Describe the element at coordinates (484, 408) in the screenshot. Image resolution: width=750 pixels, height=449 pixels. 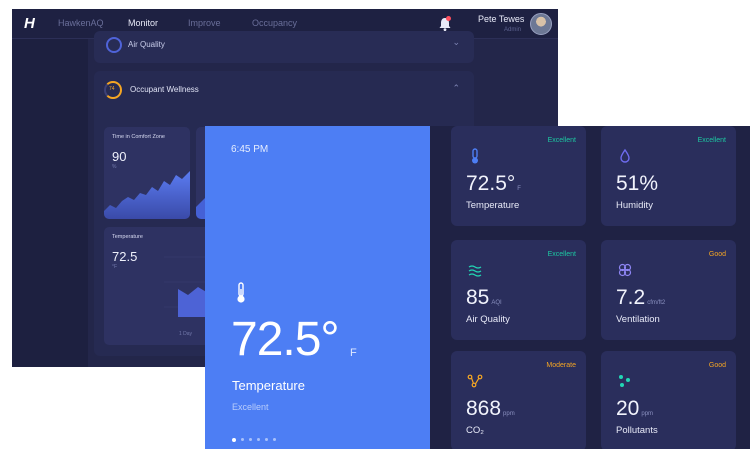
I see `metric-value: 868` at that location.